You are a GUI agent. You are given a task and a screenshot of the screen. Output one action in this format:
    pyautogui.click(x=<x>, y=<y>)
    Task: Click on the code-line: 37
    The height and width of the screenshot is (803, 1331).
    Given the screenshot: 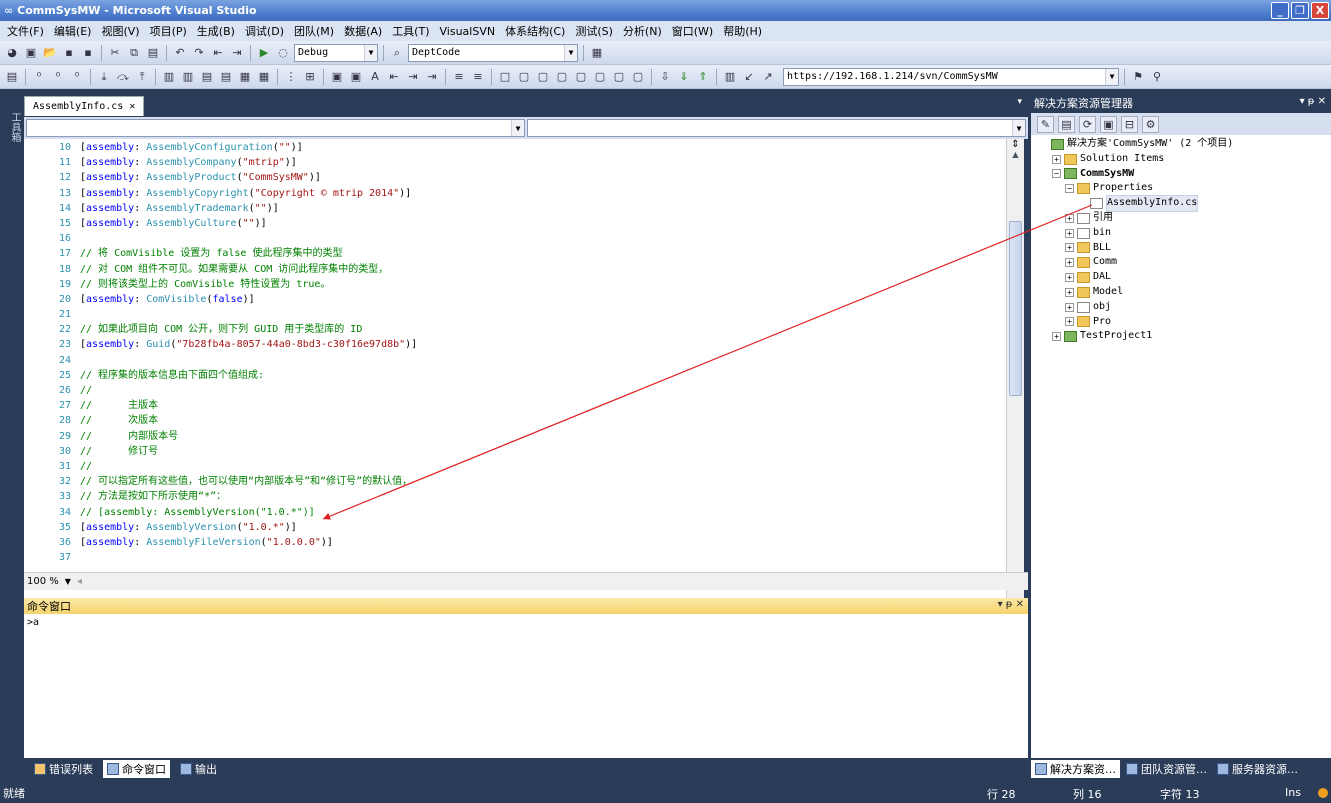 What is the action you would take?
    pyautogui.click(x=515, y=557)
    